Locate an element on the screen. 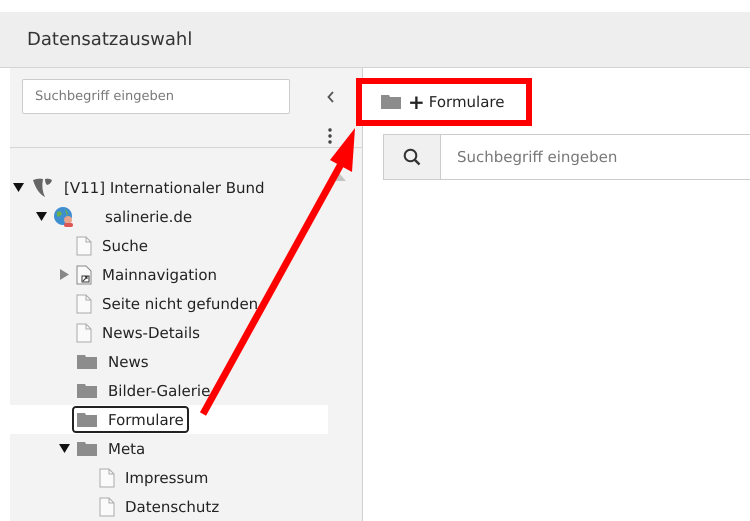  logo-icon is located at coordinates (42, 187).